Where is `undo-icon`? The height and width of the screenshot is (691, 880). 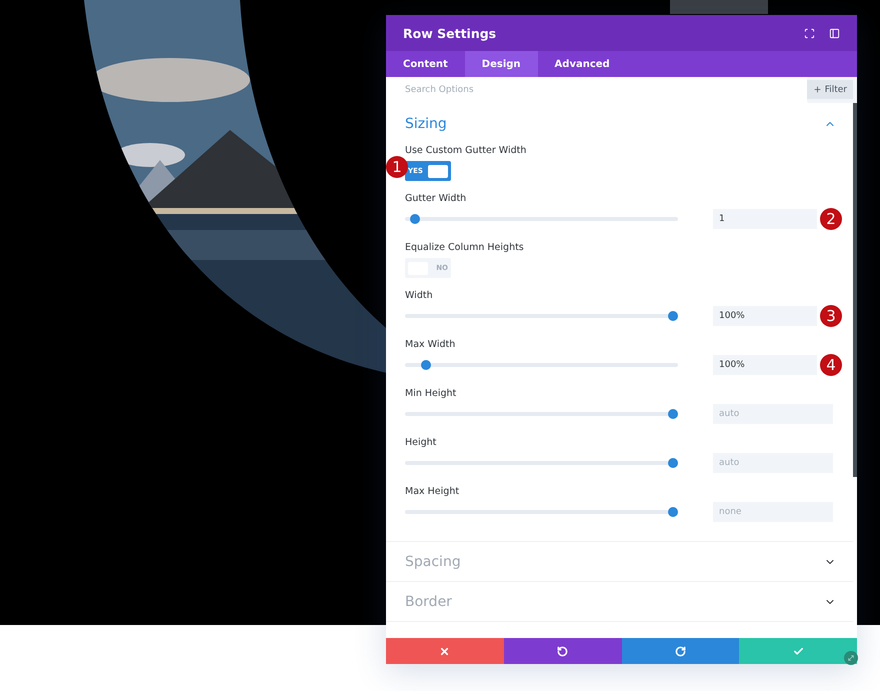
undo-icon is located at coordinates (562, 651).